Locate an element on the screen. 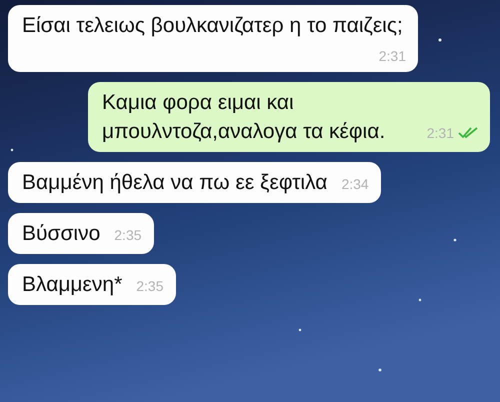 The height and width of the screenshot is (402, 500). message-text: Βαμμένη ήθελα να πω εε ξεφτιλα is located at coordinates (175, 182).